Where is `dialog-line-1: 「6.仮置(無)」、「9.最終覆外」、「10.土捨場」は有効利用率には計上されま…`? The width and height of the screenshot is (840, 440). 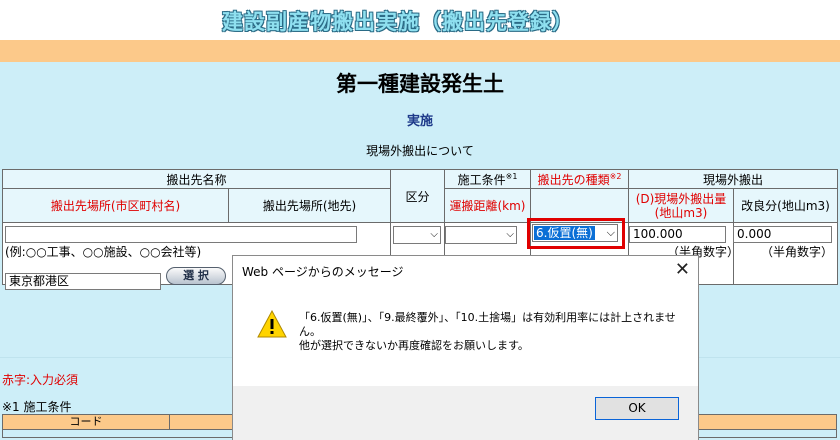
dialog-line-1: 「6.仮置(無)」、「9.最終覆外」、「10.土捨場」は有効利用率には計上されま… is located at coordinates (487, 317).